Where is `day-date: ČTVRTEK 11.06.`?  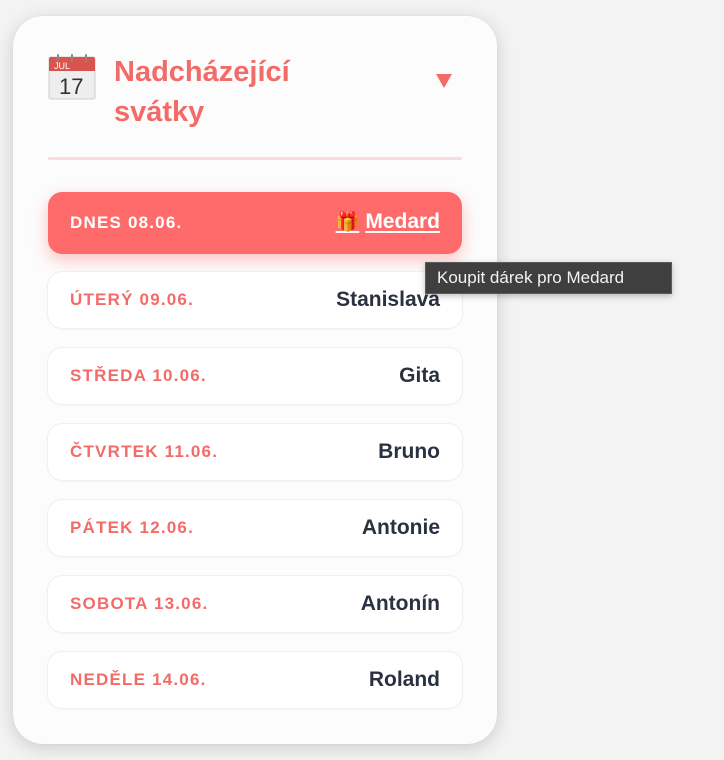 day-date: ČTVRTEK 11.06. is located at coordinates (144, 451).